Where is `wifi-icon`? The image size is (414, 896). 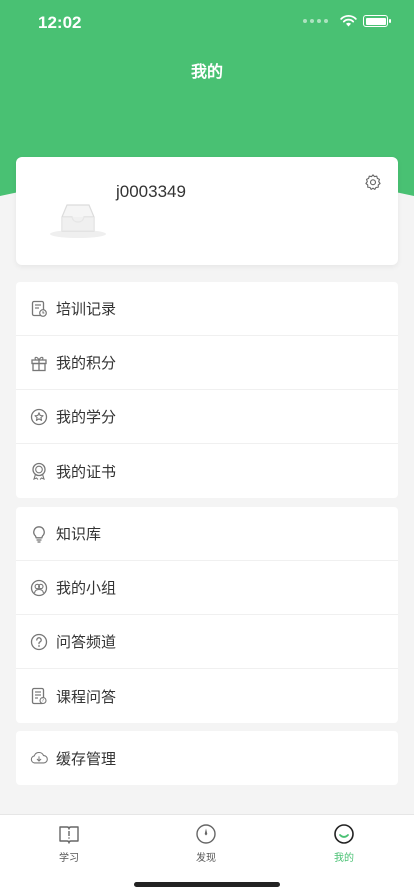
wifi-icon is located at coordinates (348, 21).